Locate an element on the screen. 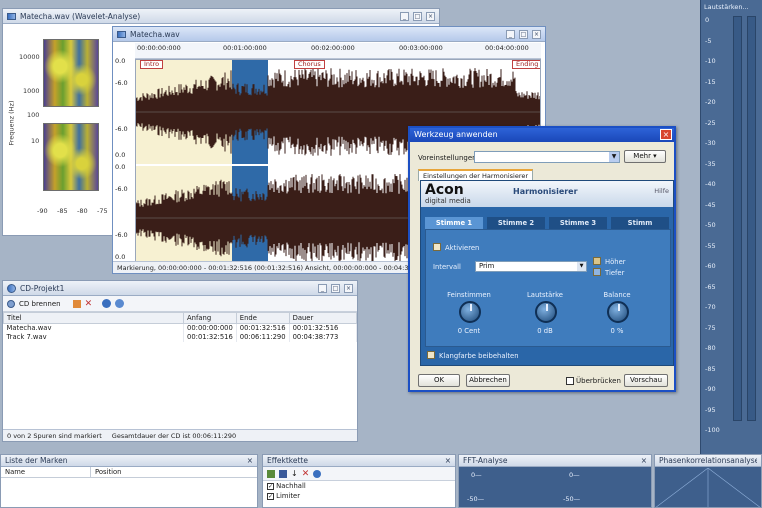 The width and height of the screenshot is (762, 508). effect-chain-titlebar: Effektkette × is located at coordinates (359, 461).